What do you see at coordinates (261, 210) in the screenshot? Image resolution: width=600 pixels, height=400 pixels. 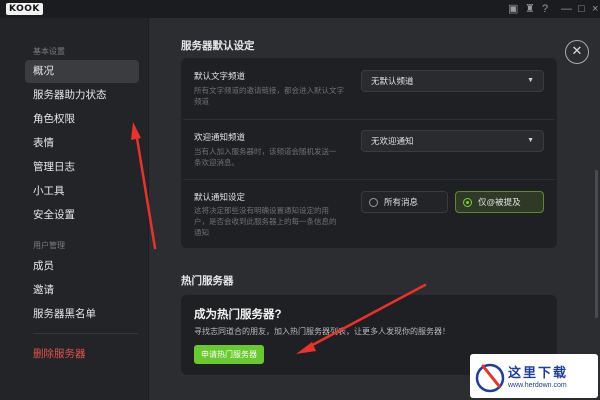 I see `row-desc-default-notification-1: 这将决定那些没有明确设置通知设定的用` at bounding box center [261, 210].